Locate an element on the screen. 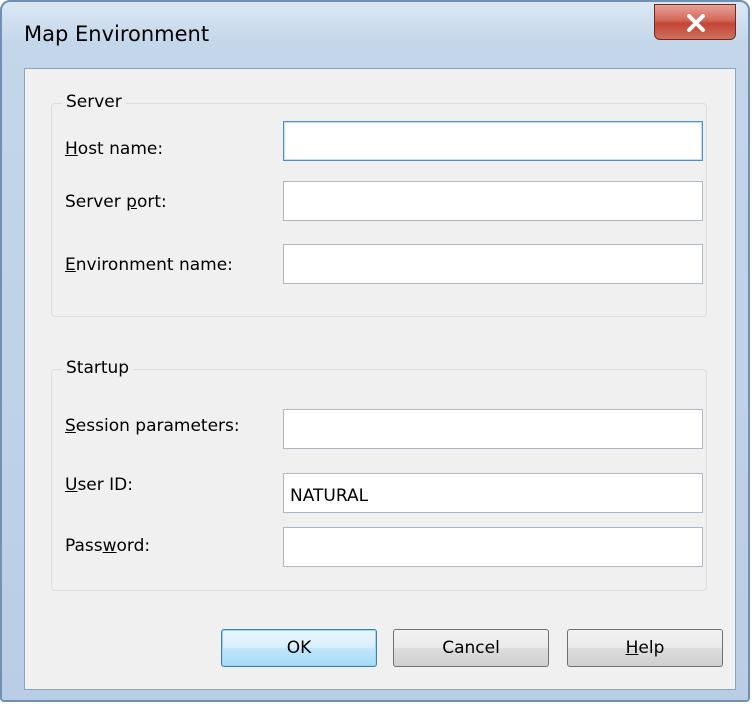 The image size is (754, 706). host-name-label: Host name: is located at coordinates (114, 149).